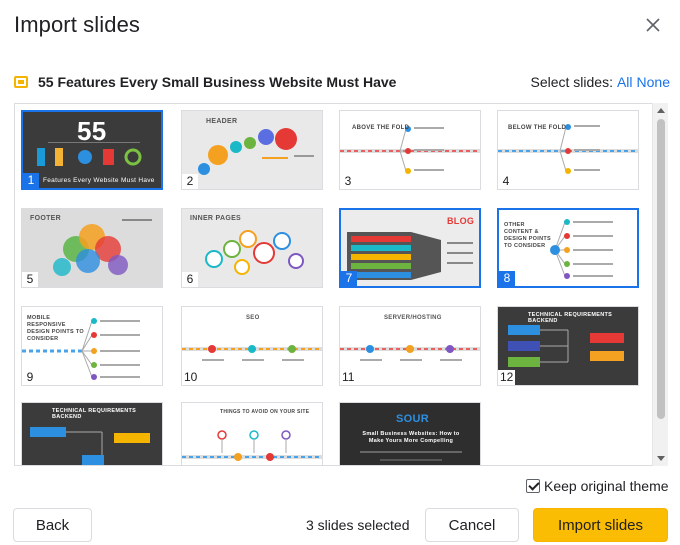 The height and width of the screenshot is (545, 680). What do you see at coordinates (413, 318) in the screenshot?
I see `slide-11-title: SERVER/HOSTING` at bounding box center [413, 318].